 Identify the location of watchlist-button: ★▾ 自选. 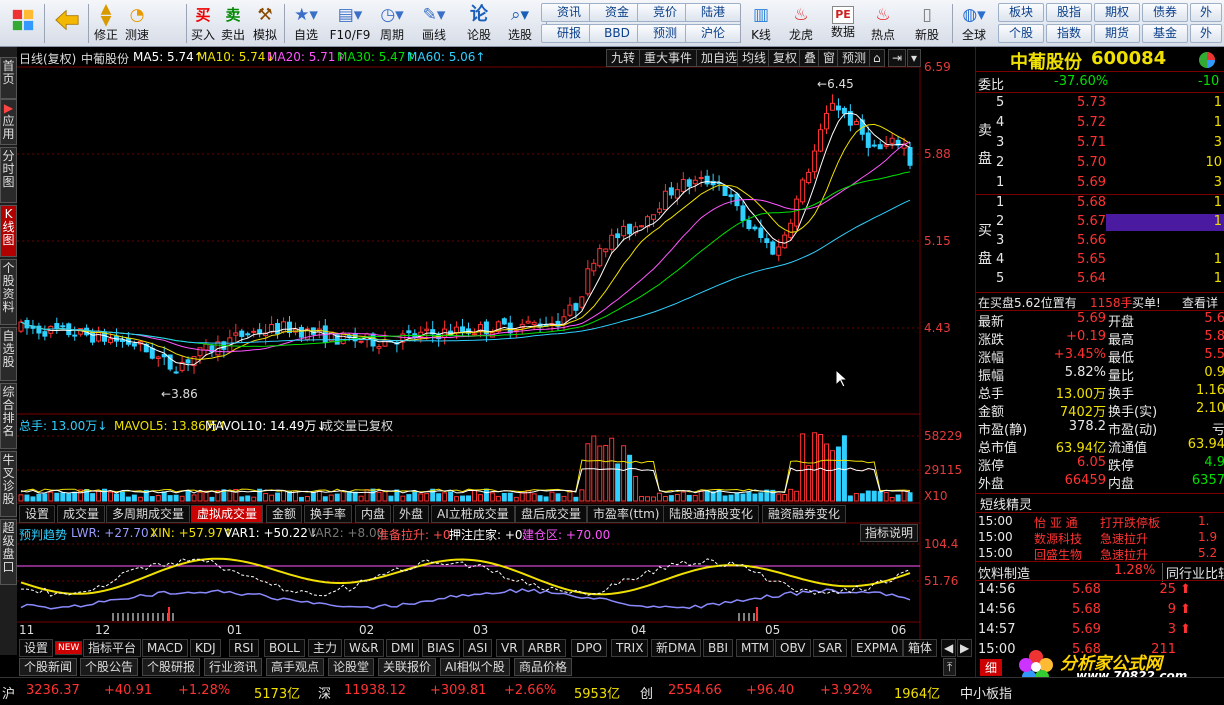
(306, 23).